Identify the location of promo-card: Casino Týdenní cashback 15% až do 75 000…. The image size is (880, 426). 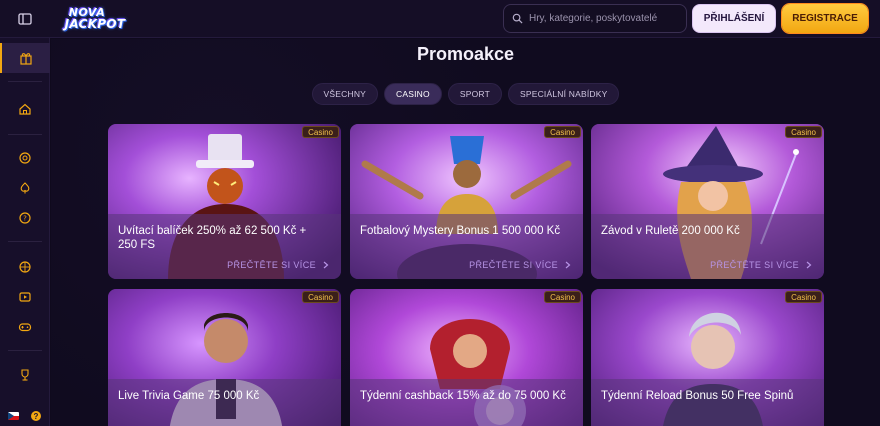
(466, 357).